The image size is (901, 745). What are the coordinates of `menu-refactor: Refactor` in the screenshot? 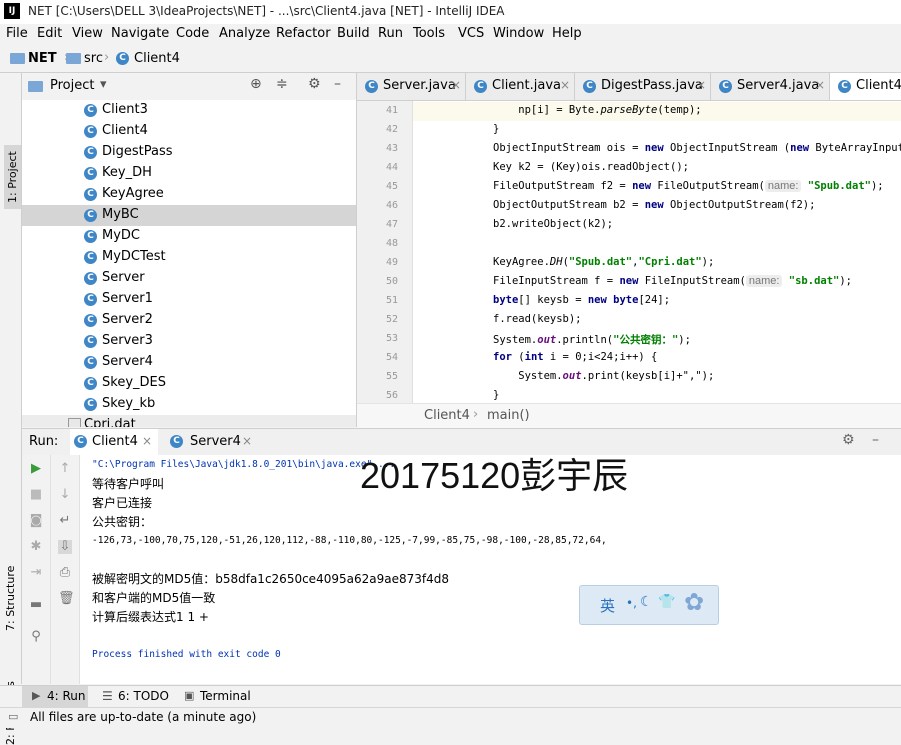 It's located at (303, 33).